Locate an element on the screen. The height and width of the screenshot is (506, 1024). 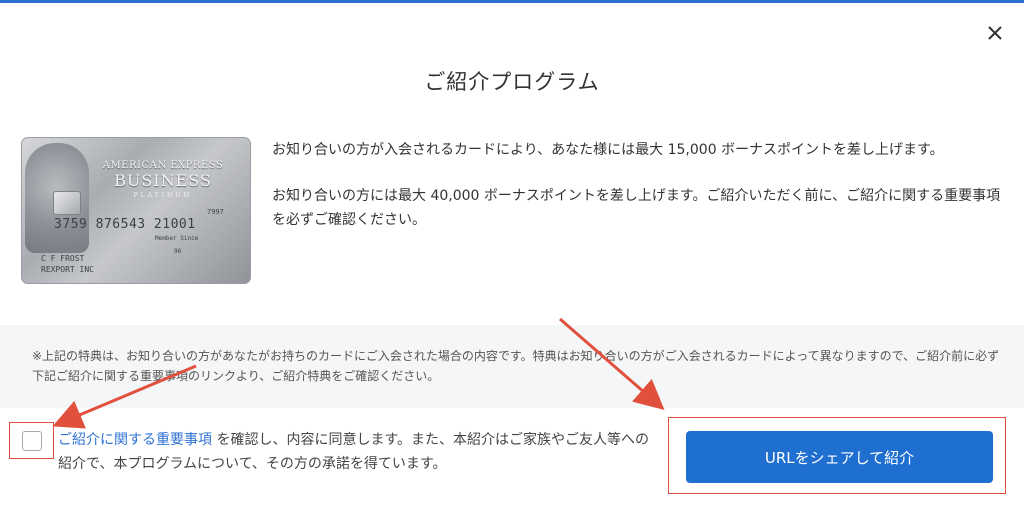
share-url-button: URLをシェアして紹介 is located at coordinates (839, 457).